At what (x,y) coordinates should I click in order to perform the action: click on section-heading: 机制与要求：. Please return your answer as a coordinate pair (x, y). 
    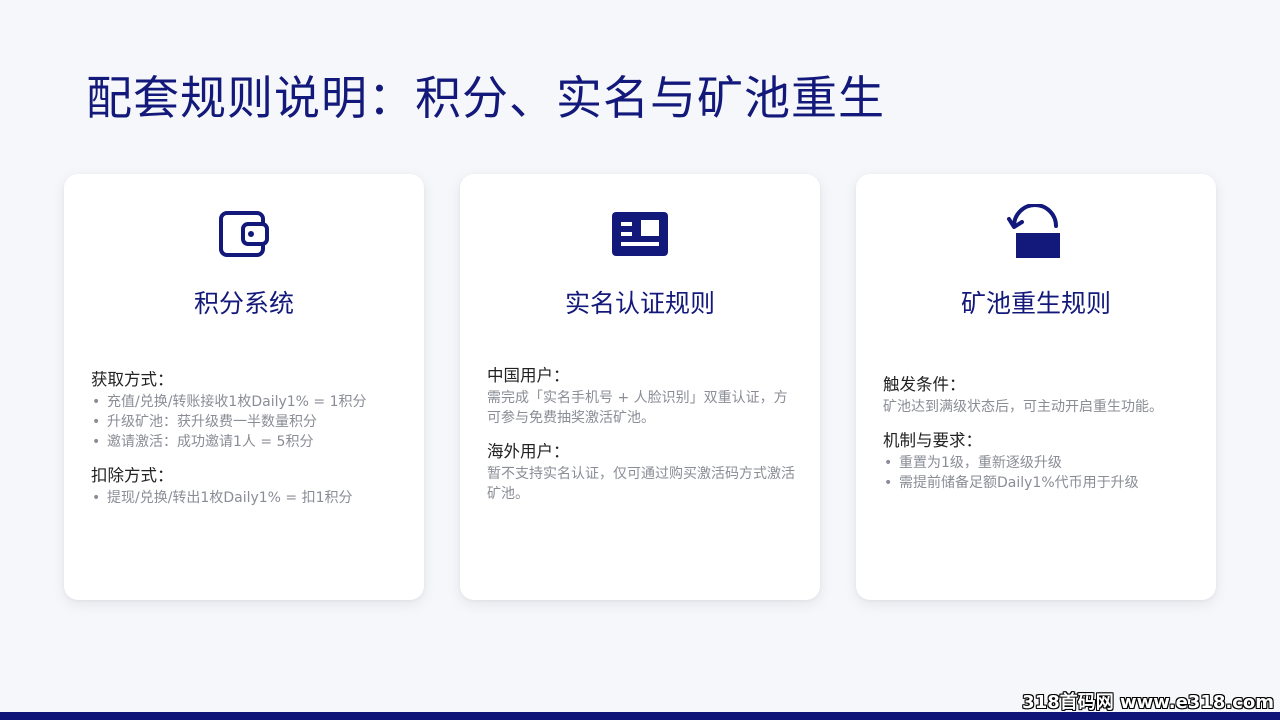
    Looking at the image, I should click on (932, 440).